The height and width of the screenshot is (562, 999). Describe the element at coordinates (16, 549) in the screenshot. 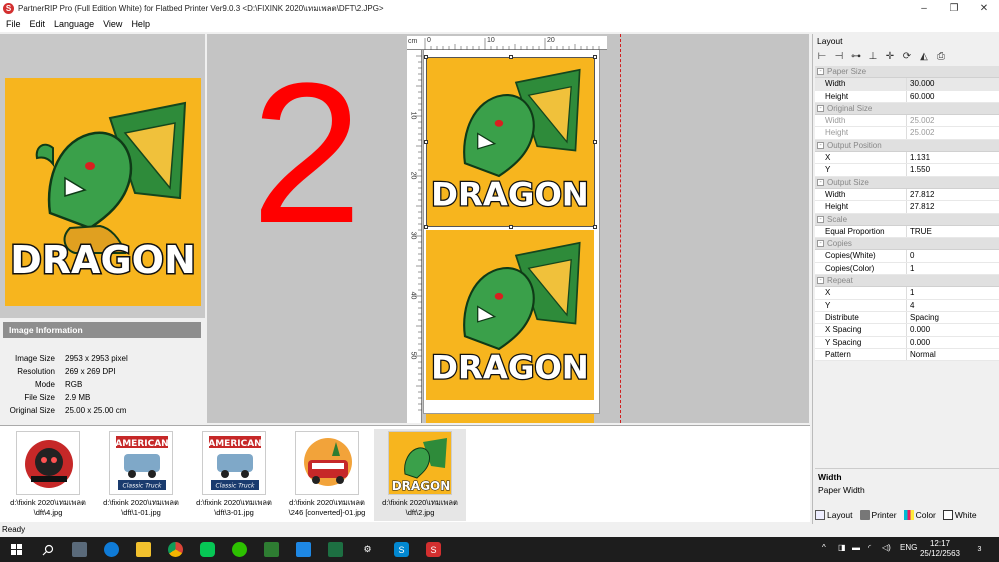

I see `windows-start-icon` at that location.